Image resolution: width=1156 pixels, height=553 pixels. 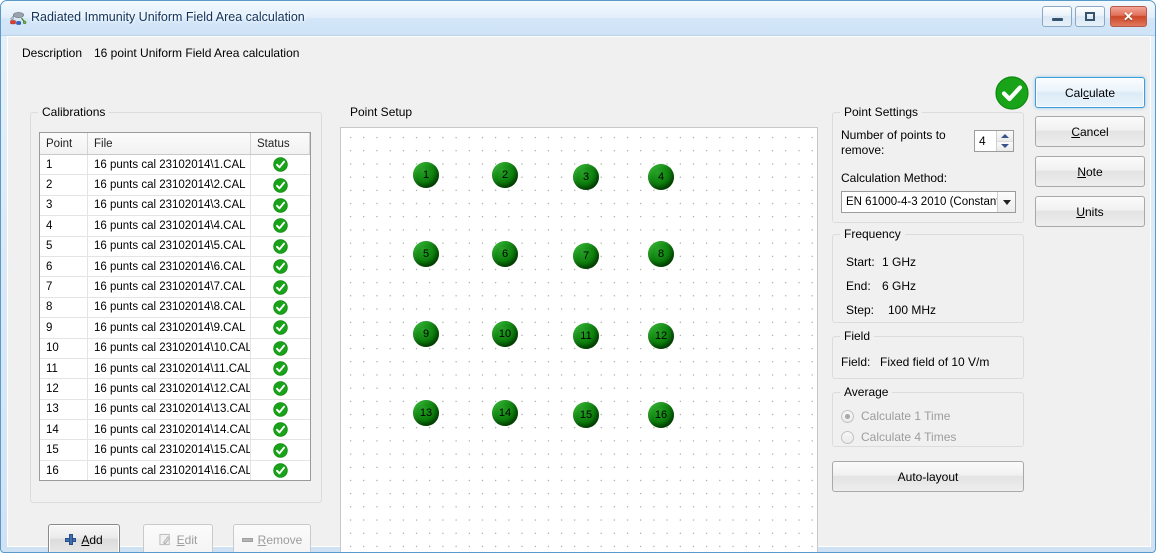 What do you see at coordinates (899, 286) in the screenshot?
I see `frequency-end-value: 6 GHz` at bounding box center [899, 286].